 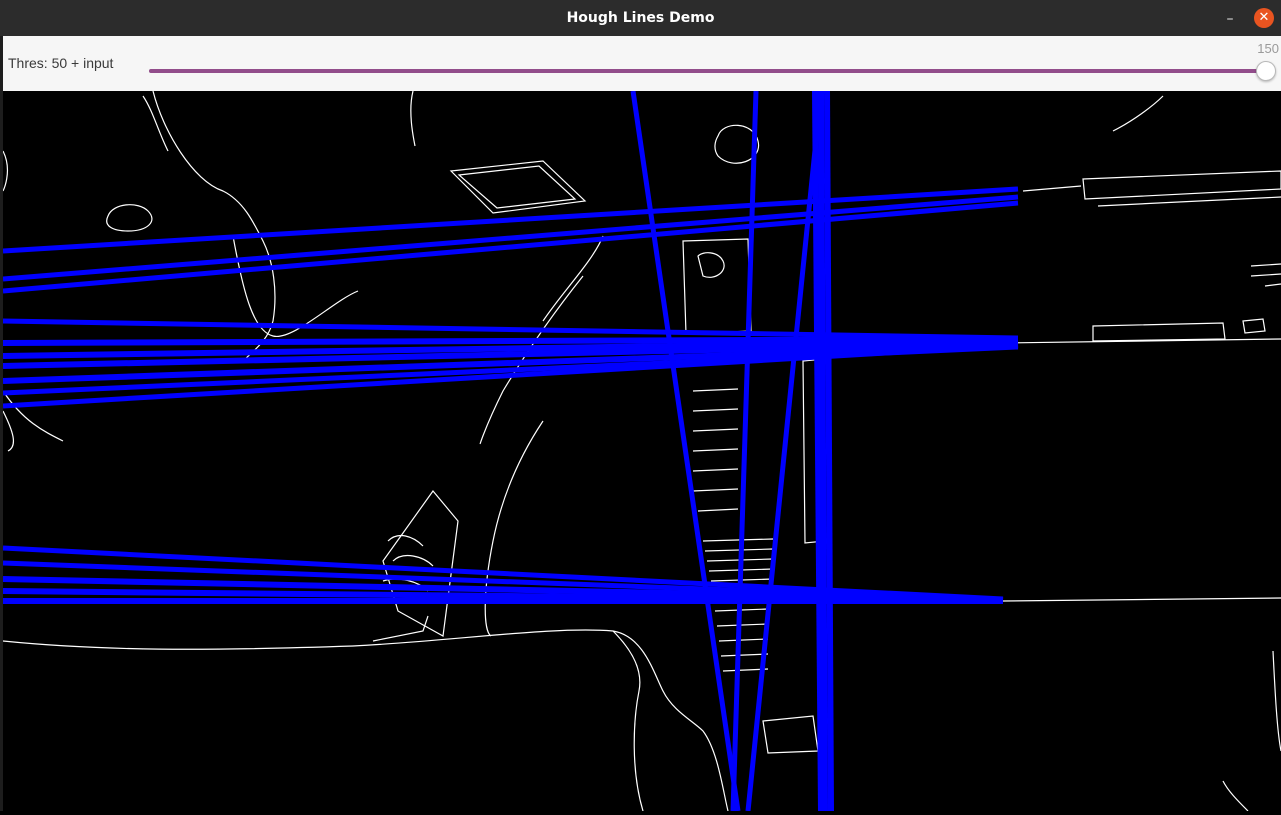 I want to click on minimize-icon: –, so click(x=1230, y=18).